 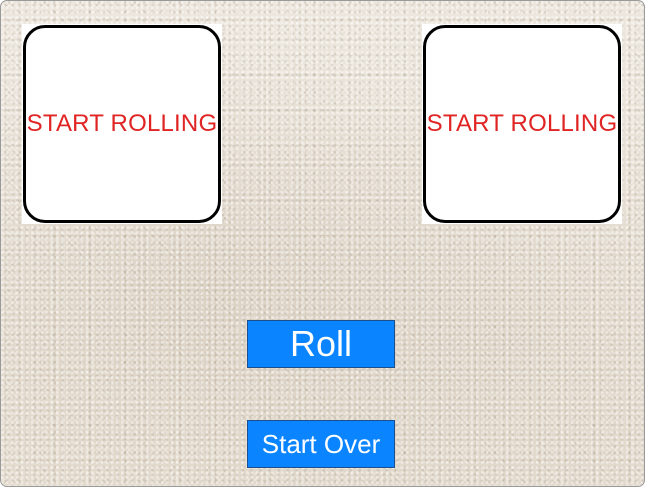 I want to click on start-over-button-label: Start Over, so click(x=321, y=443).